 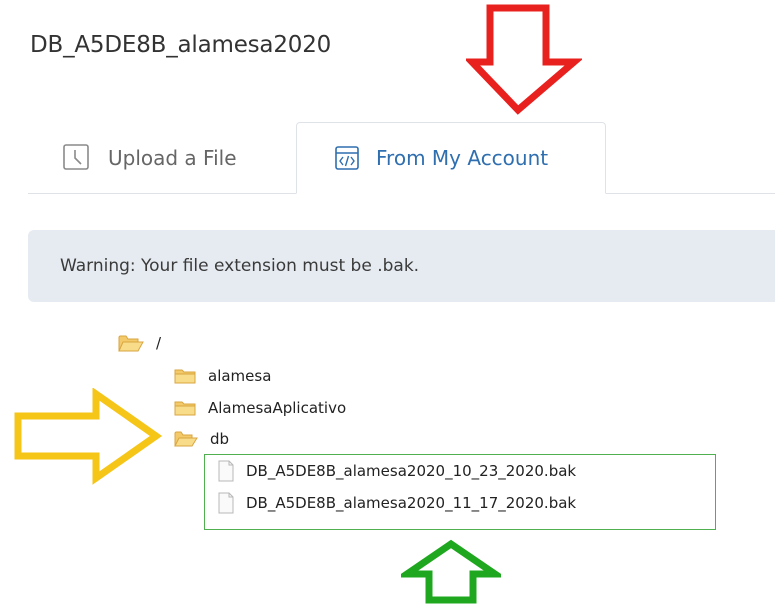 I want to click on red-annotation-arrow, so click(x=524, y=59).